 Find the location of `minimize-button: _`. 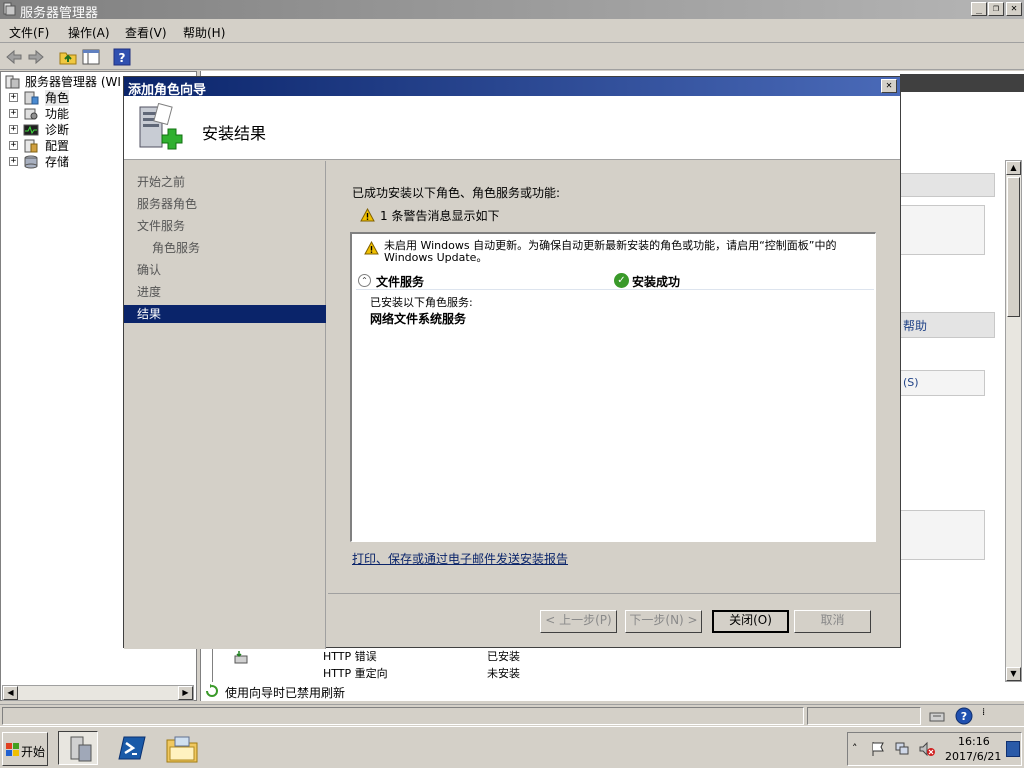

minimize-button: _ is located at coordinates (979, 9).